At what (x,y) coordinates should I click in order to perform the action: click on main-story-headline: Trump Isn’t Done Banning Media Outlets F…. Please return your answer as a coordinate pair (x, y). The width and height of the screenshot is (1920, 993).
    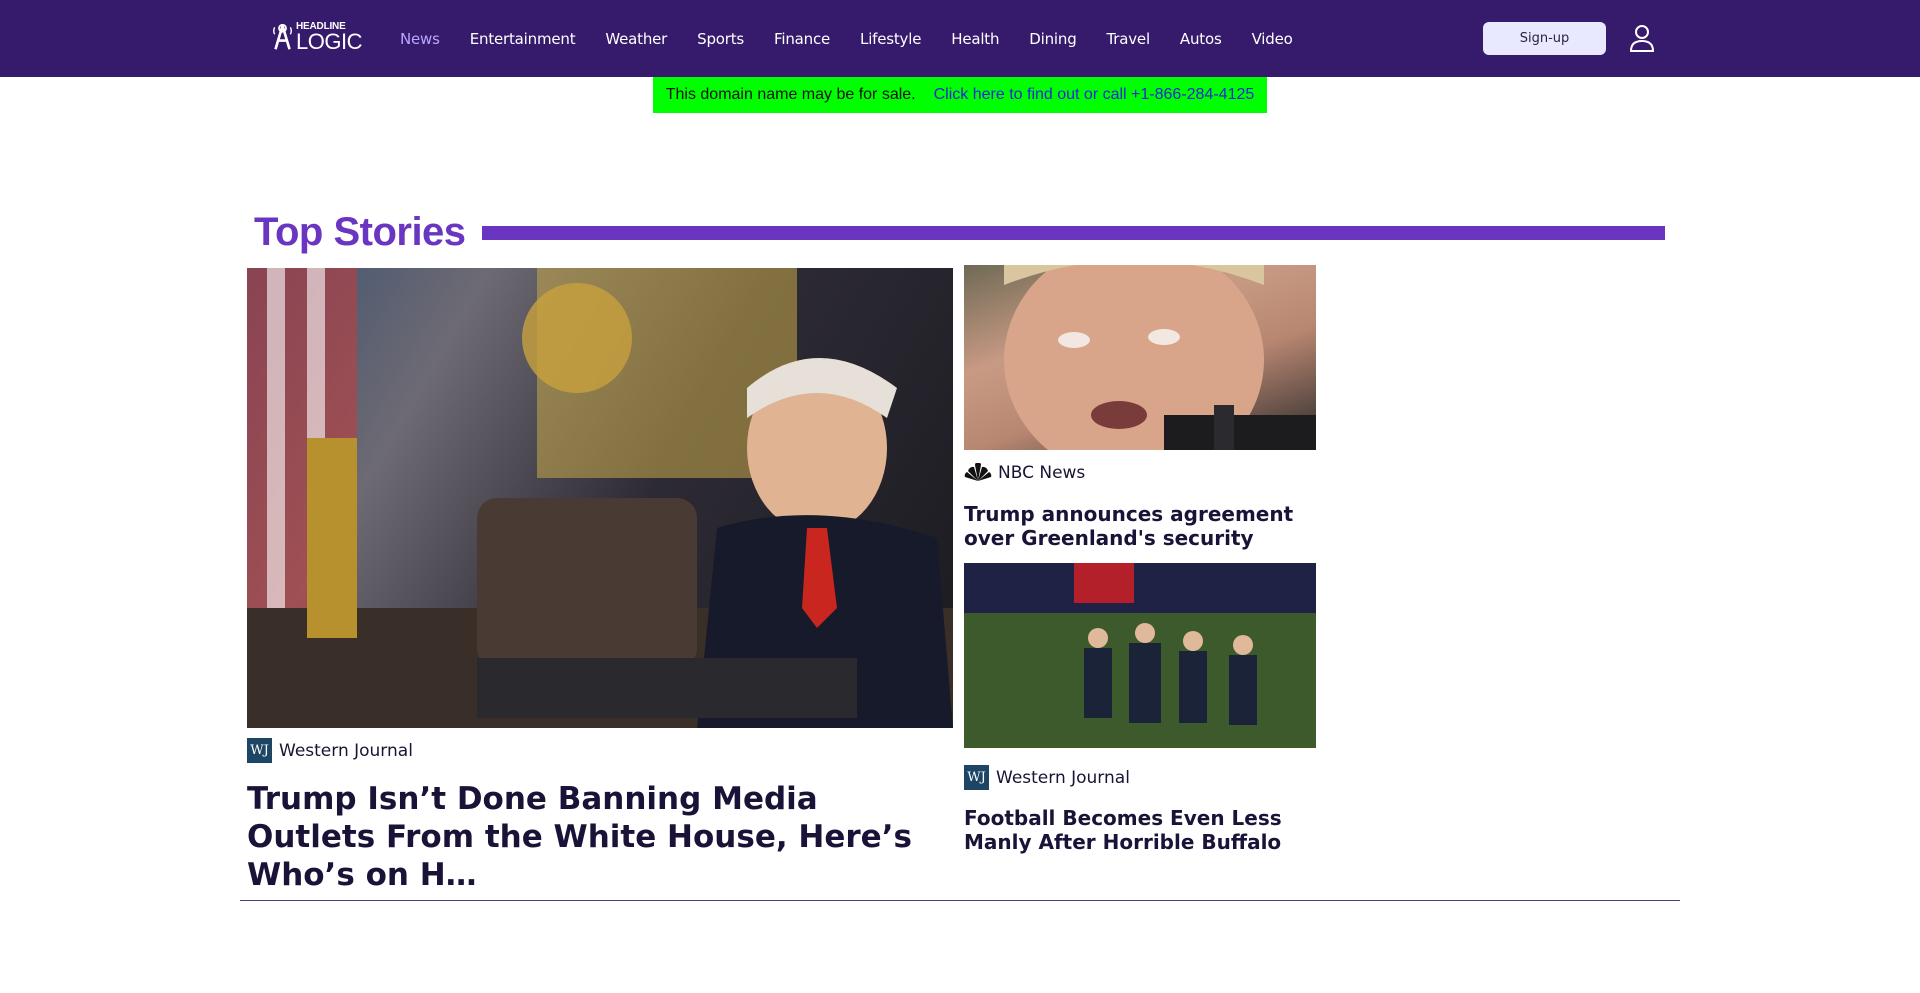
    Looking at the image, I should click on (587, 837).